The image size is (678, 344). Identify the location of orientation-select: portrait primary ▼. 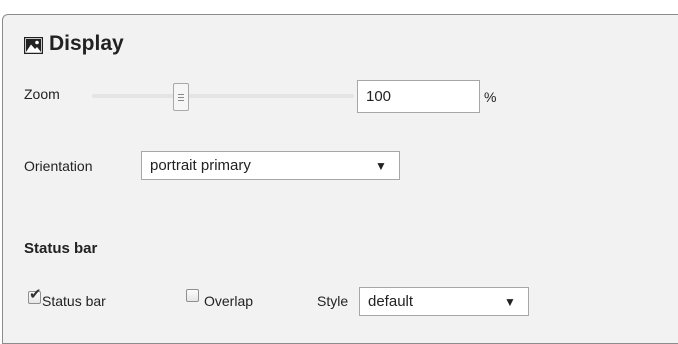
(270, 165).